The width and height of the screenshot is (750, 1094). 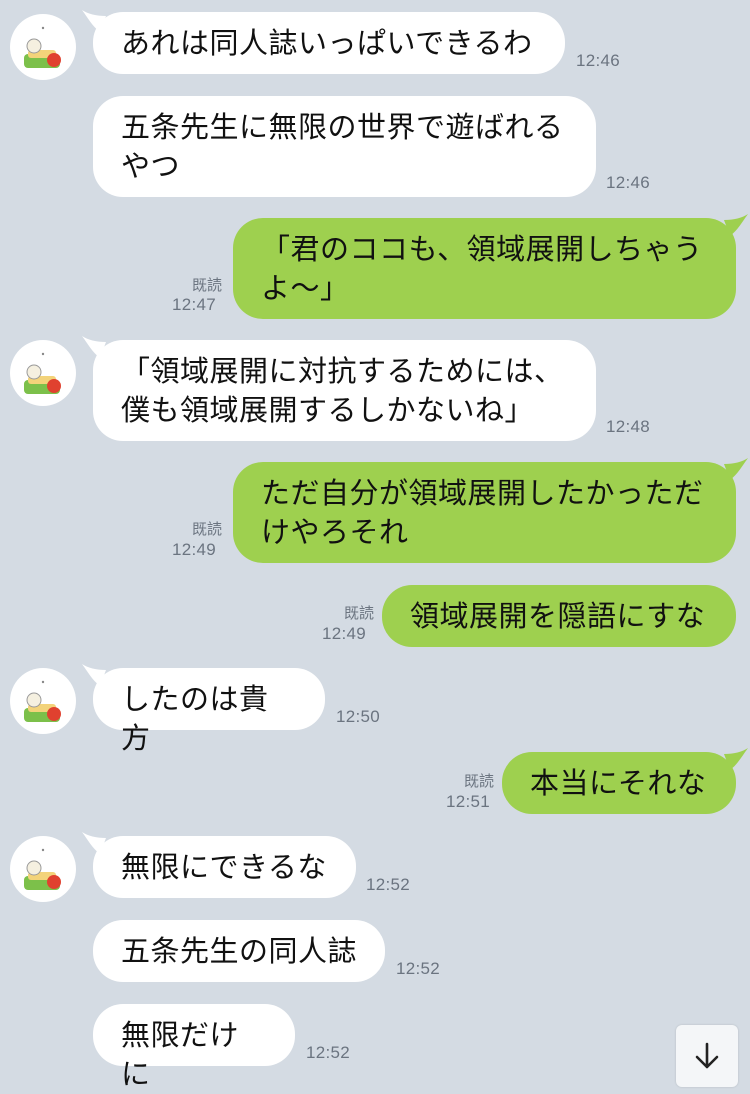 I want to click on message-time: 12:47, so click(x=194, y=304).